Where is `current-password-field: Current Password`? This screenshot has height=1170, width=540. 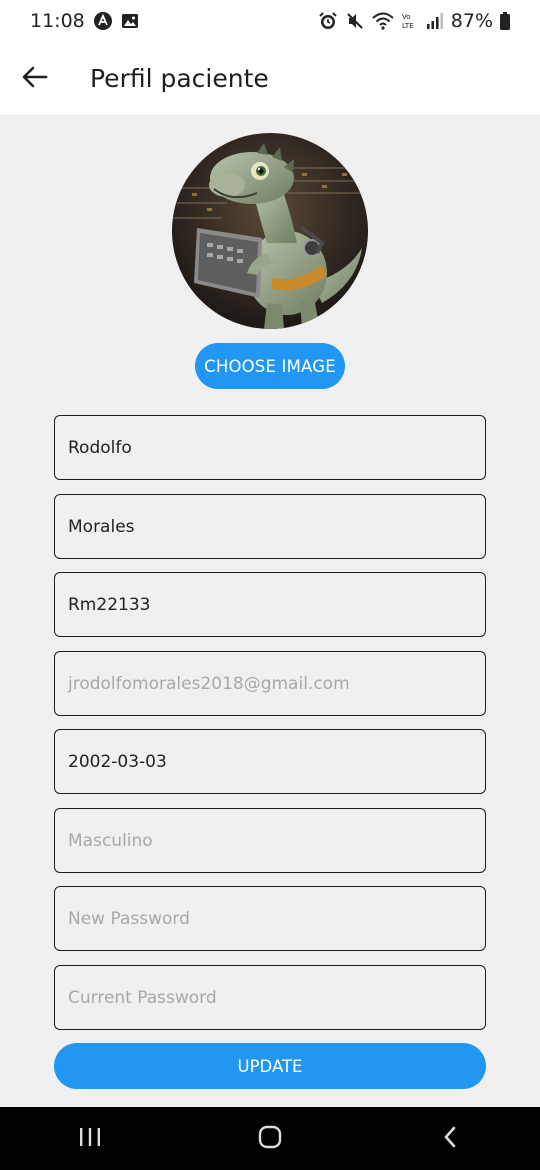 current-password-field: Current Password is located at coordinates (270, 997).